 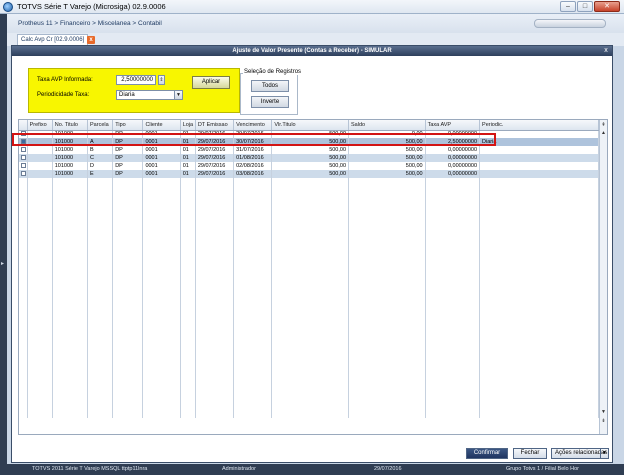 What do you see at coordinates (149, 95) in the screenshot?
I see `period-select: Diaria ▼` at bounding box center [149, 95].